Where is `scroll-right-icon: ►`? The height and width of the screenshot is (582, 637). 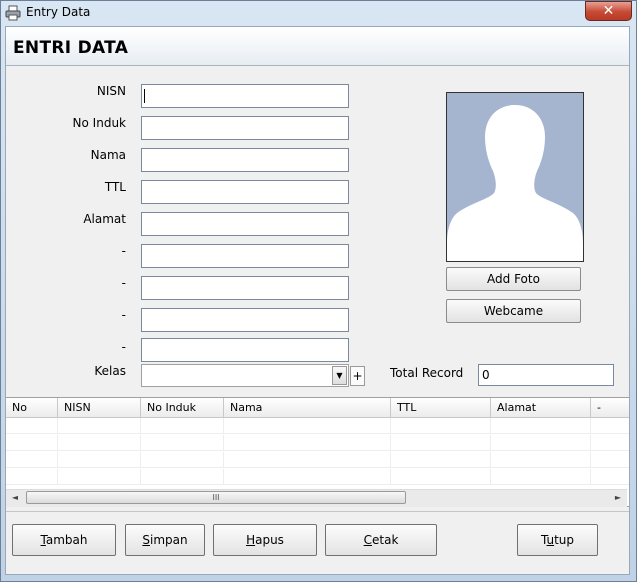 scroll-right-icon: ► is located at coordinates (618, 498).